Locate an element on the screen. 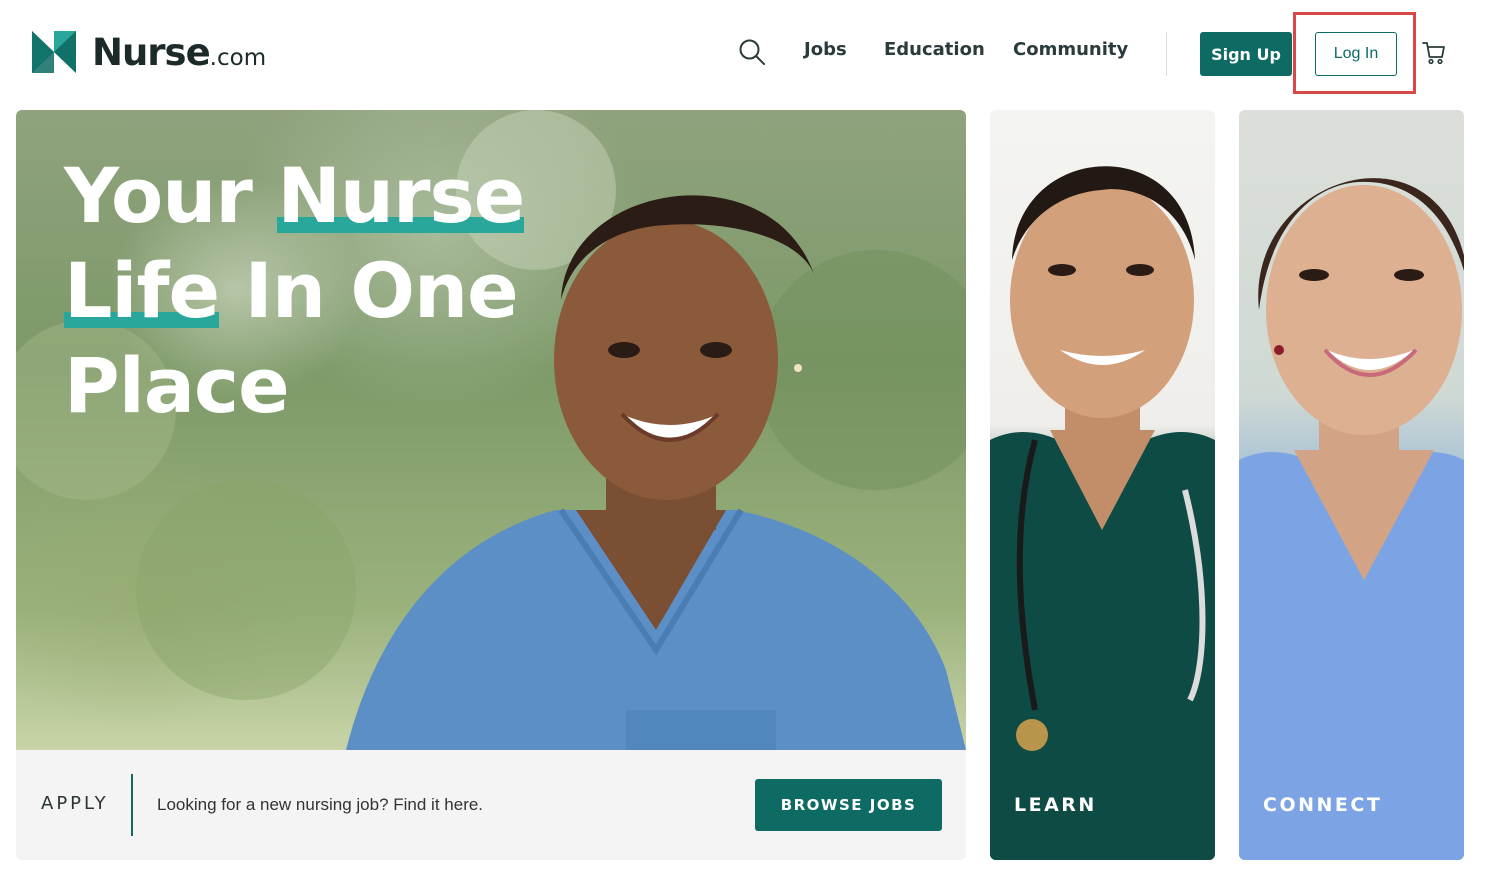  headline-line-1: Your Nurse is located at coordinates (294, 195).